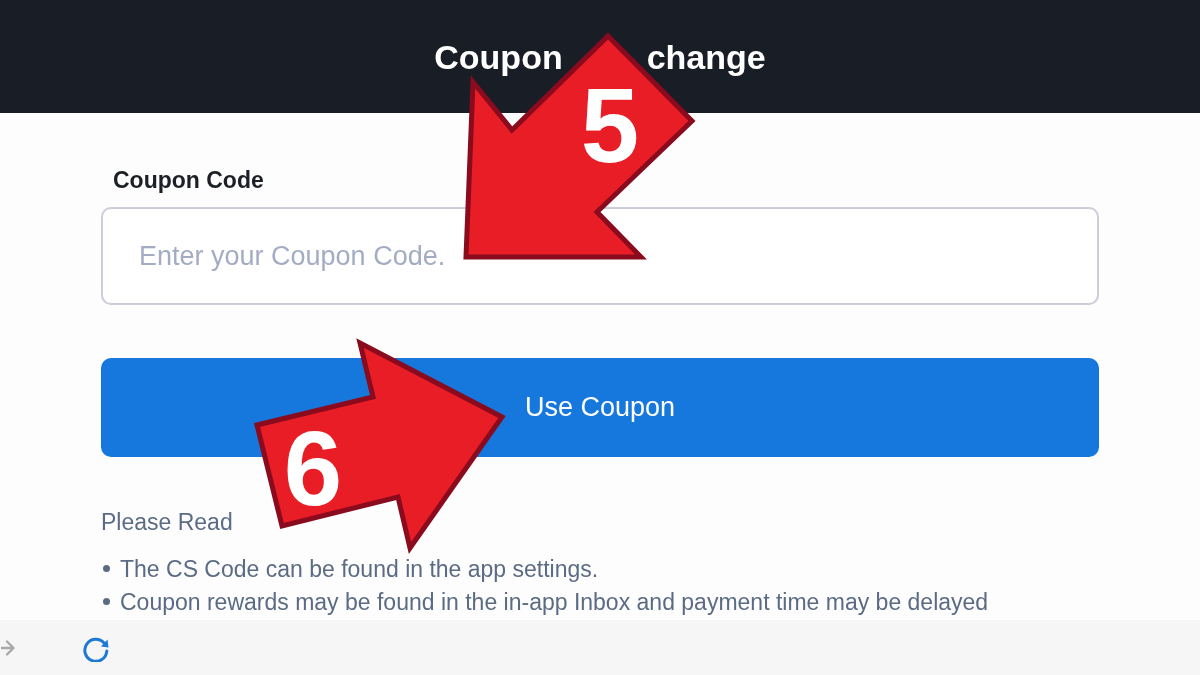  I want to click on page-title: change, so click(706, 56).